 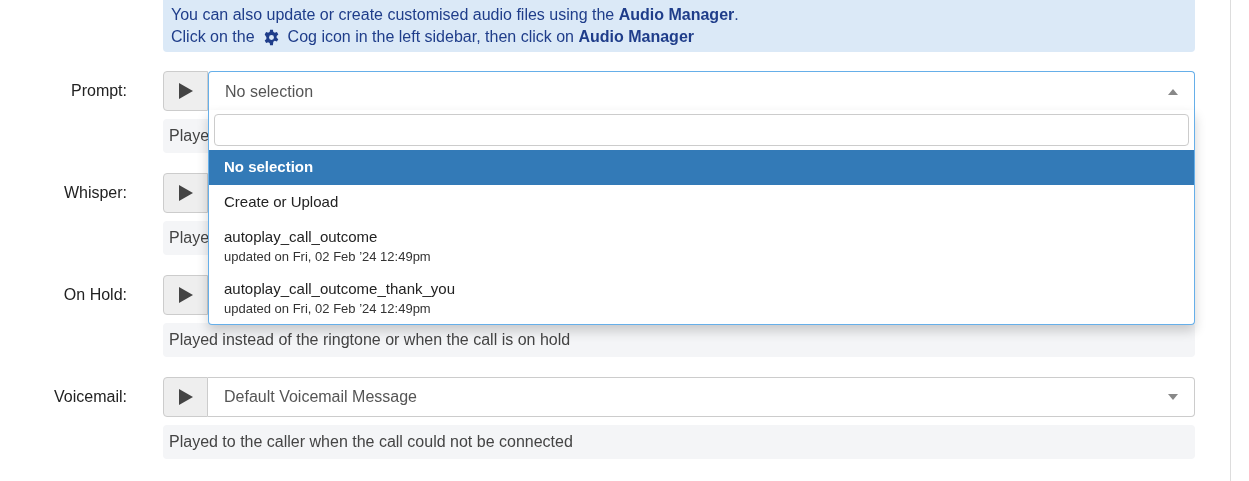 I want to click on cog-icon, so click(x=271, y=37).